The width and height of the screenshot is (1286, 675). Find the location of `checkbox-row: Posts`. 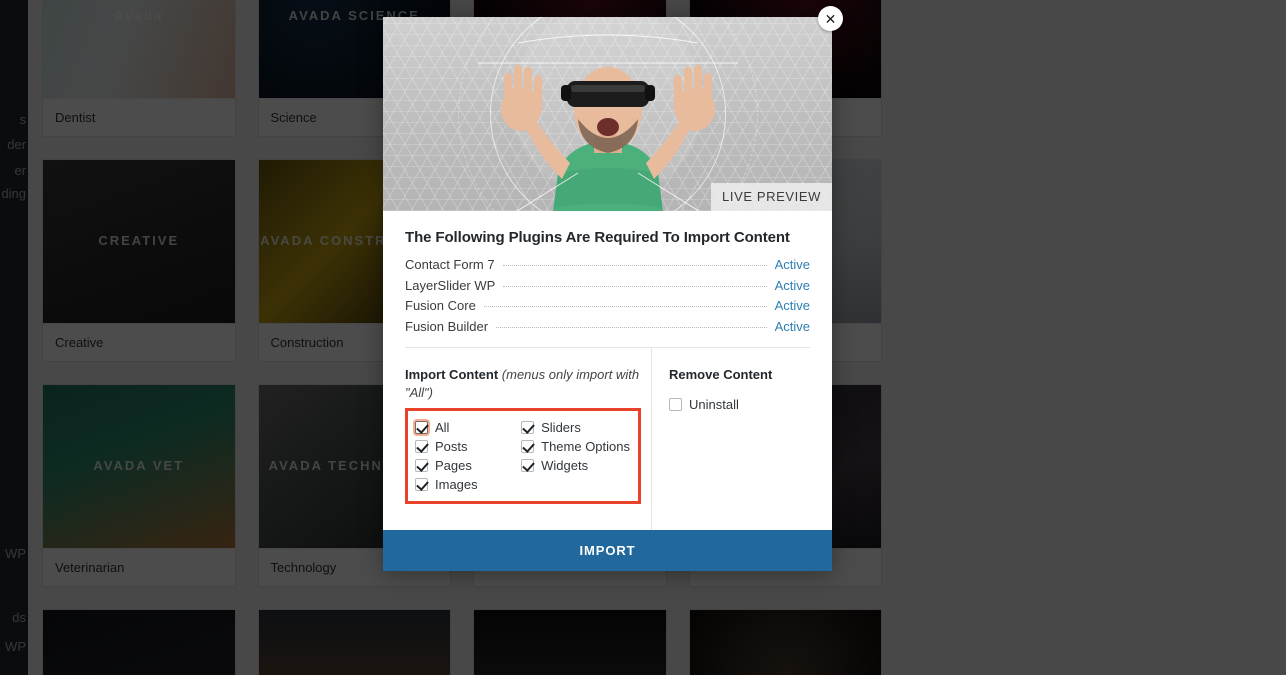

checkbox-row: Posts is located at coordinates (468, 446).